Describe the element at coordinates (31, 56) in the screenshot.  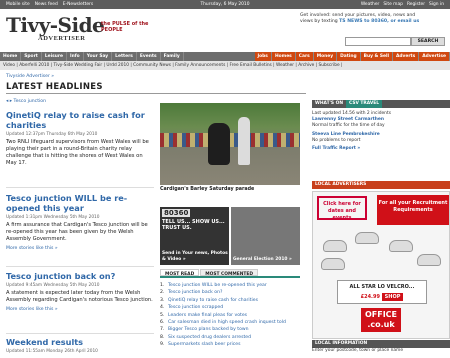
I see `nav-sport: Sport` at that location.